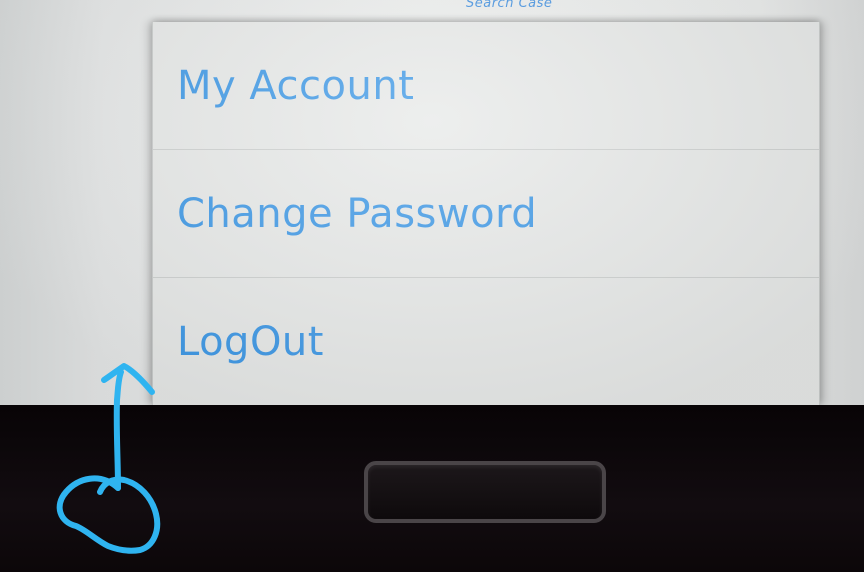 This screenshot has width=864, height=572. I want to click on home-button, so click(485, 492).